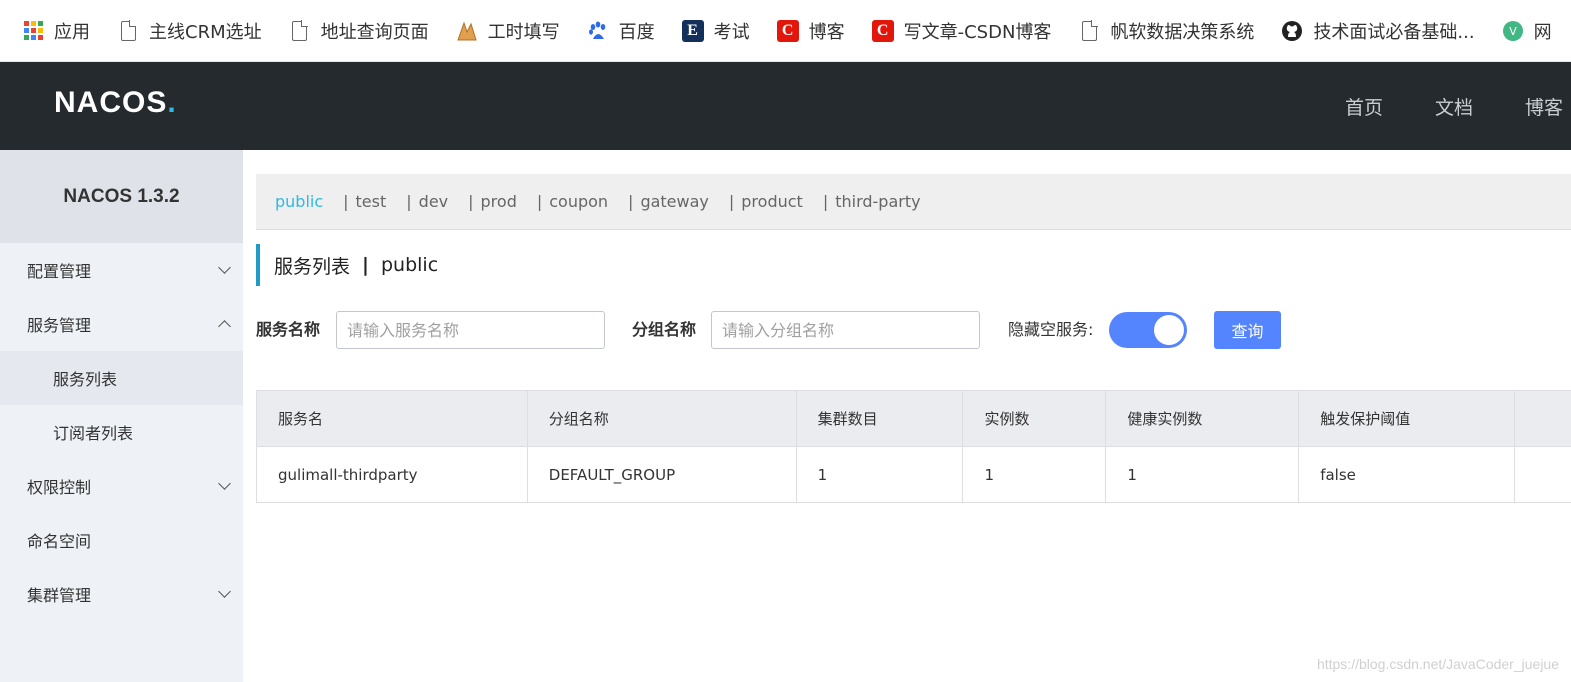 The height and width of the screenshot is (682, 1571). What do you see at coordinates (772, 201) in the screenshot?
I see `namespace-tab-product: product` at bounding box center [772, 201].